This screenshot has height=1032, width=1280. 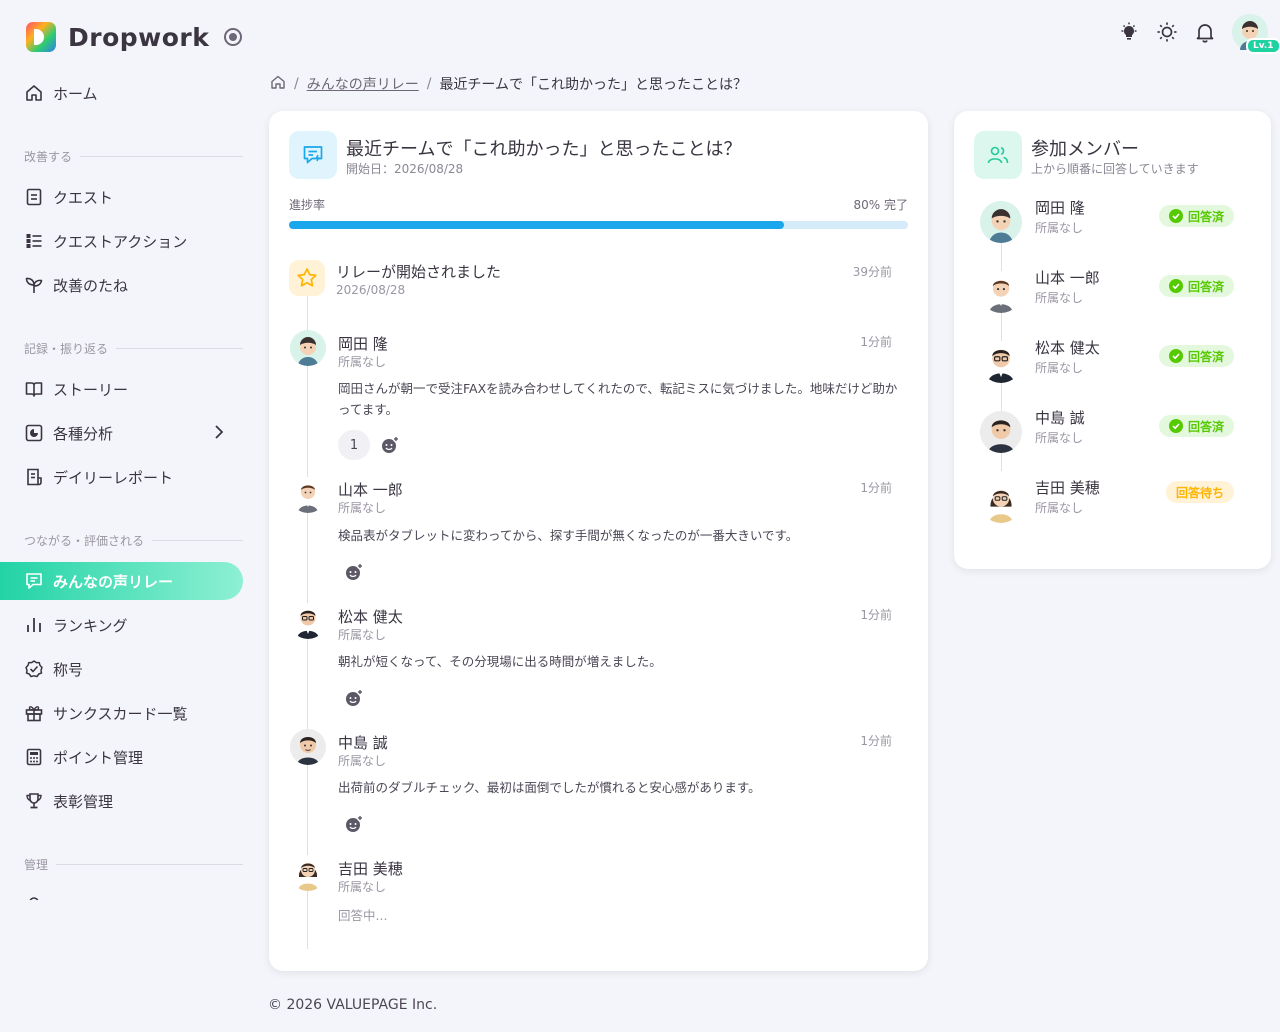 What do you see at coordinates (34, 897) in the screenshot?
I see `user-icon` at bounding box center [34, 897].